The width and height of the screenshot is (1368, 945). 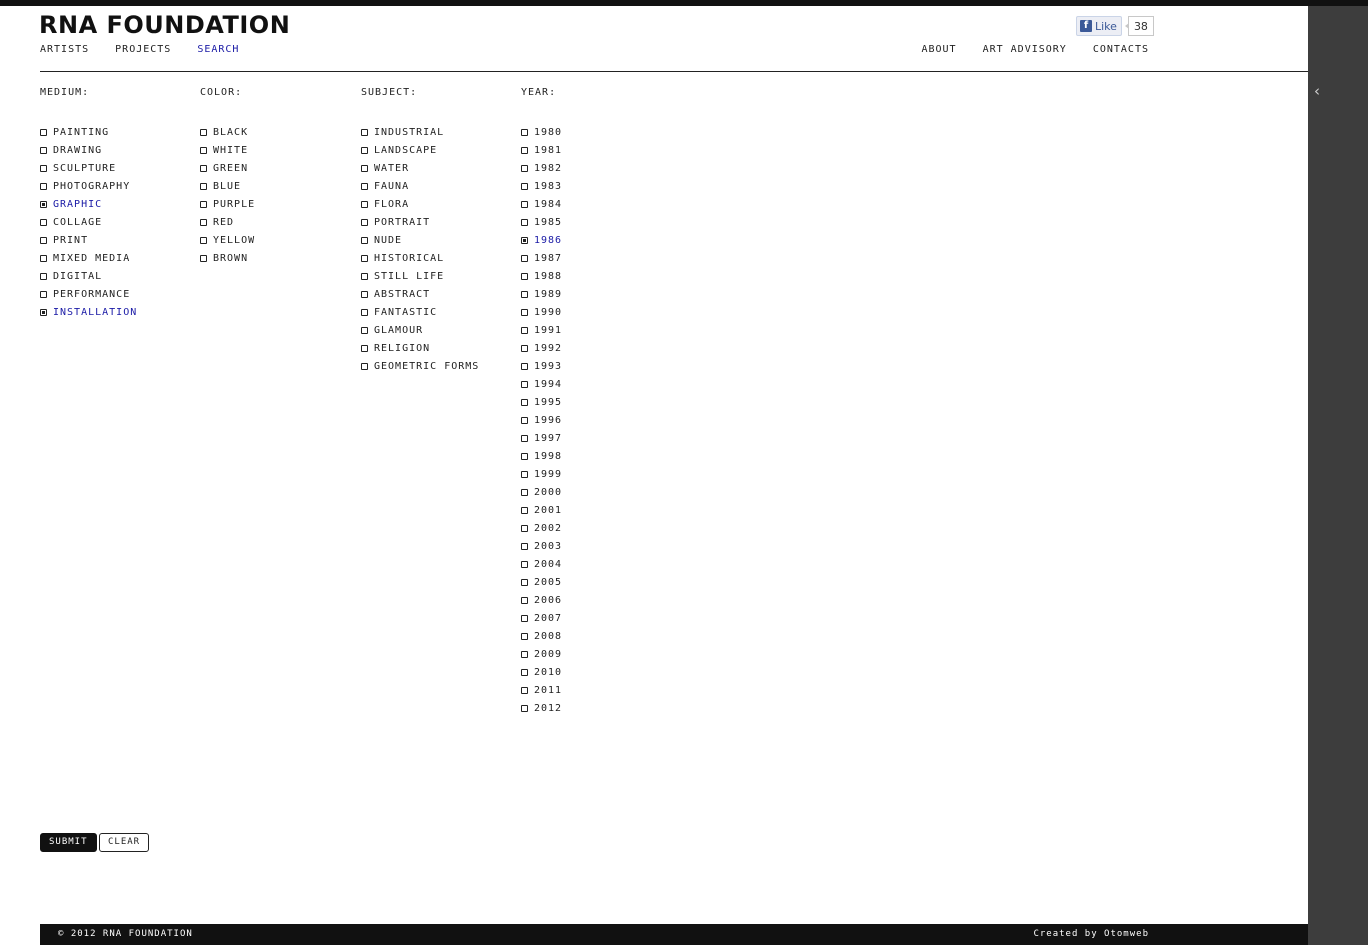 I want to click on filter-option-color-white: WHITE, so click(x=227, y=150).